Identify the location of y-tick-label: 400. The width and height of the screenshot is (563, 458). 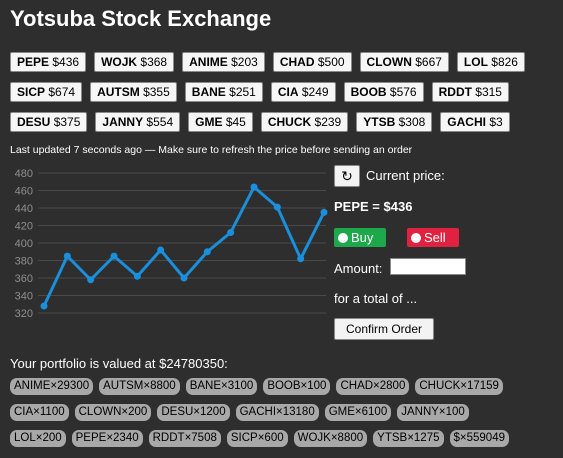
(24, 244).